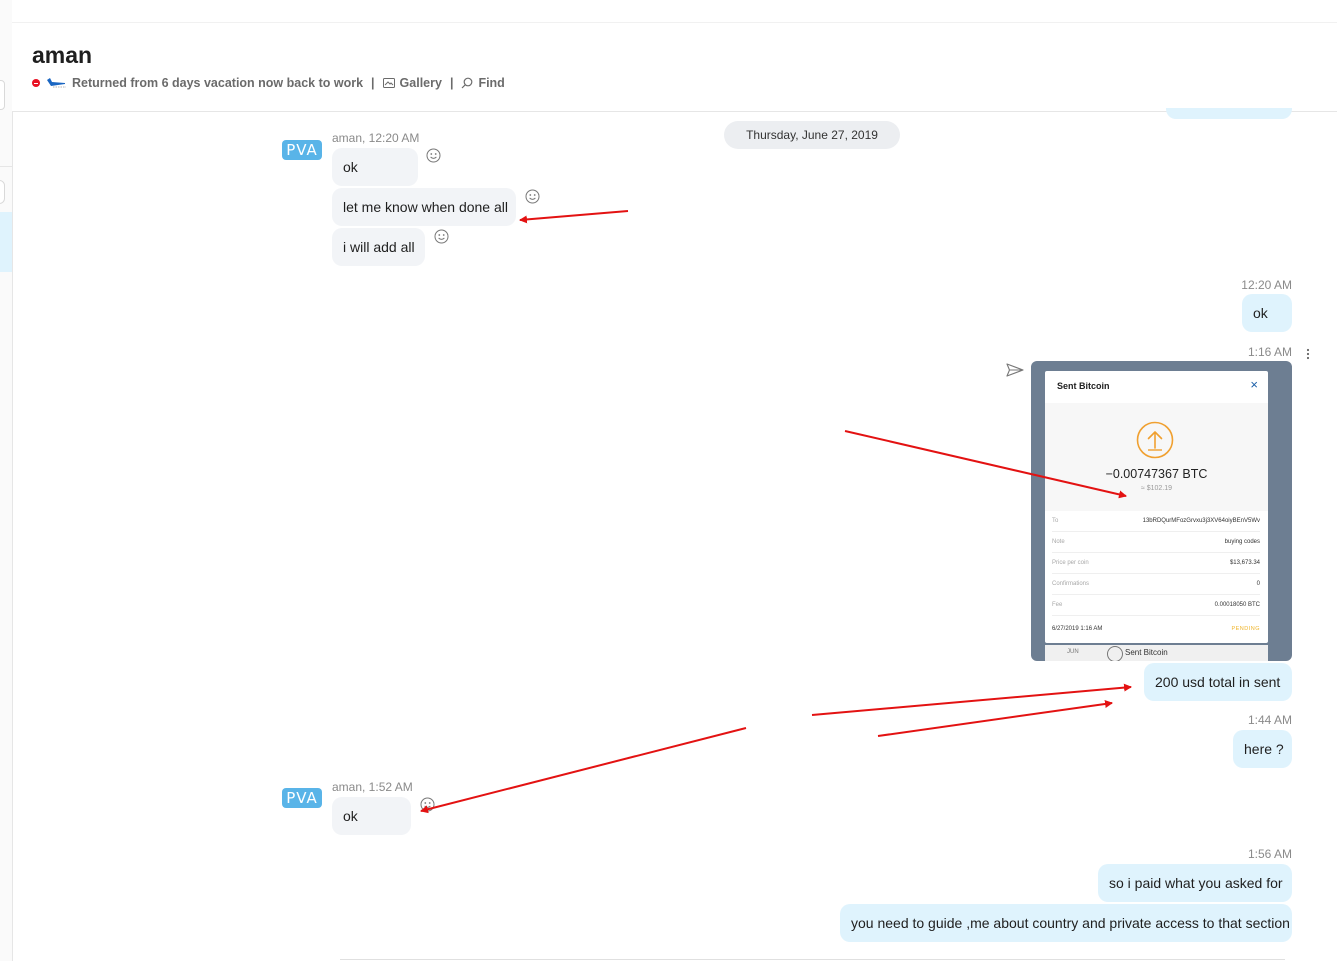 The width and height of the screenshot is (1337, 961). What do you see at coordinates (1218, 682) in the screenshot?
I see `outgoing-message: 200 usd total in sent` at bounding box center [1218, 682].